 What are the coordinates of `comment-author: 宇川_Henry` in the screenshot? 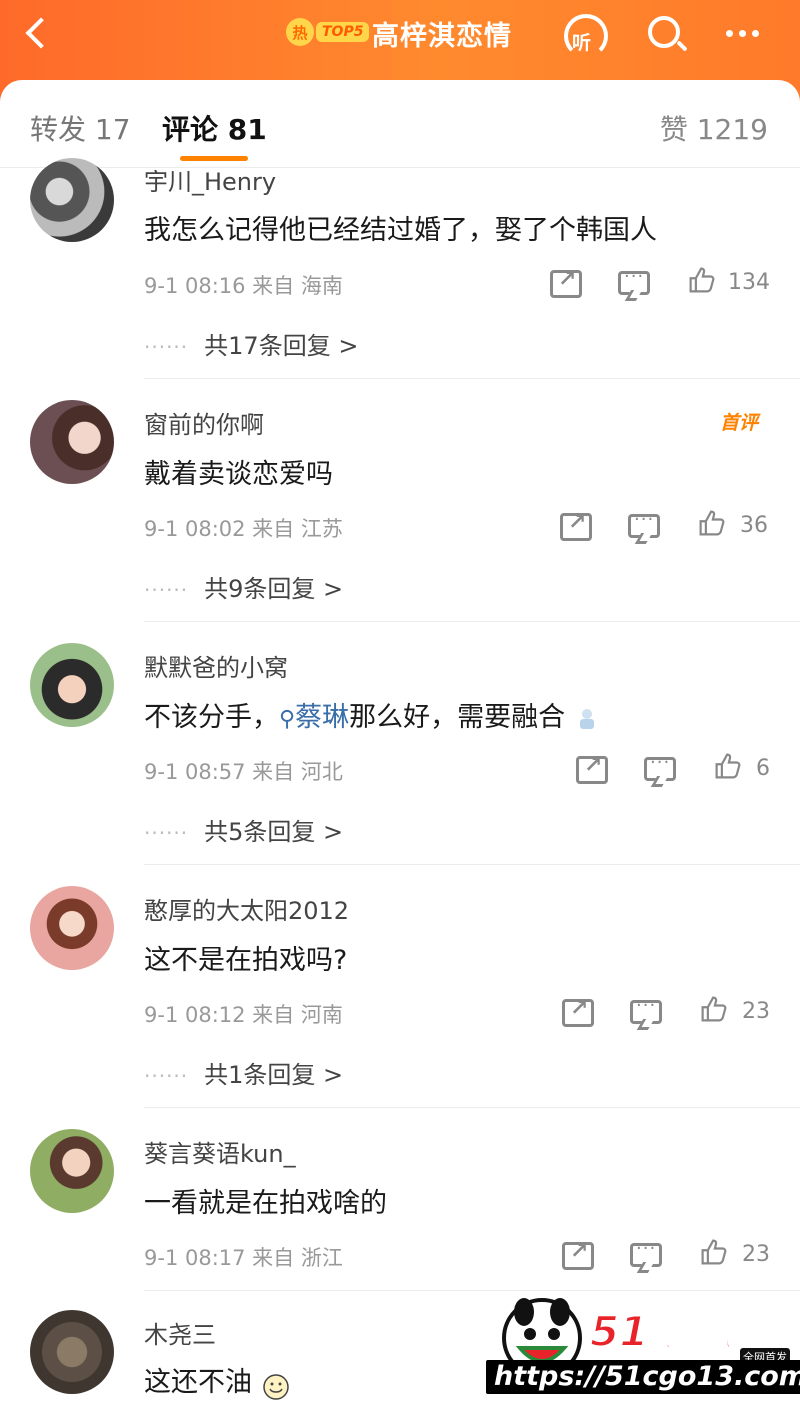 It's located at (210, 179).